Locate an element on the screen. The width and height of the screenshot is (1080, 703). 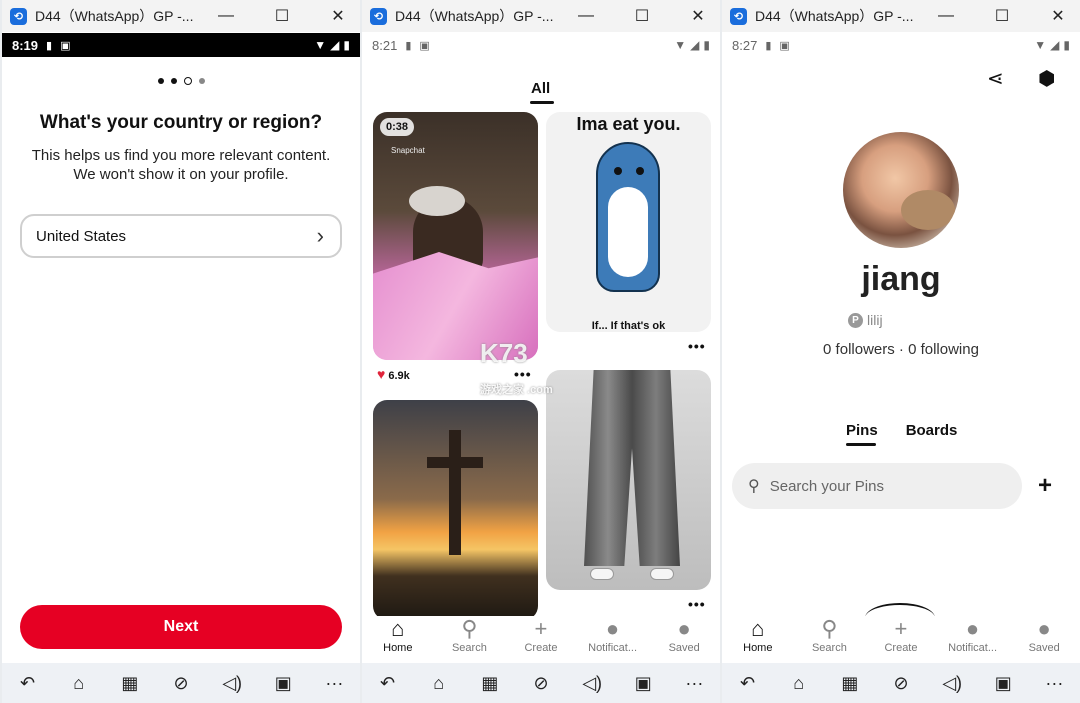
pin-cross-sunset is located at coordinates (455, 510).